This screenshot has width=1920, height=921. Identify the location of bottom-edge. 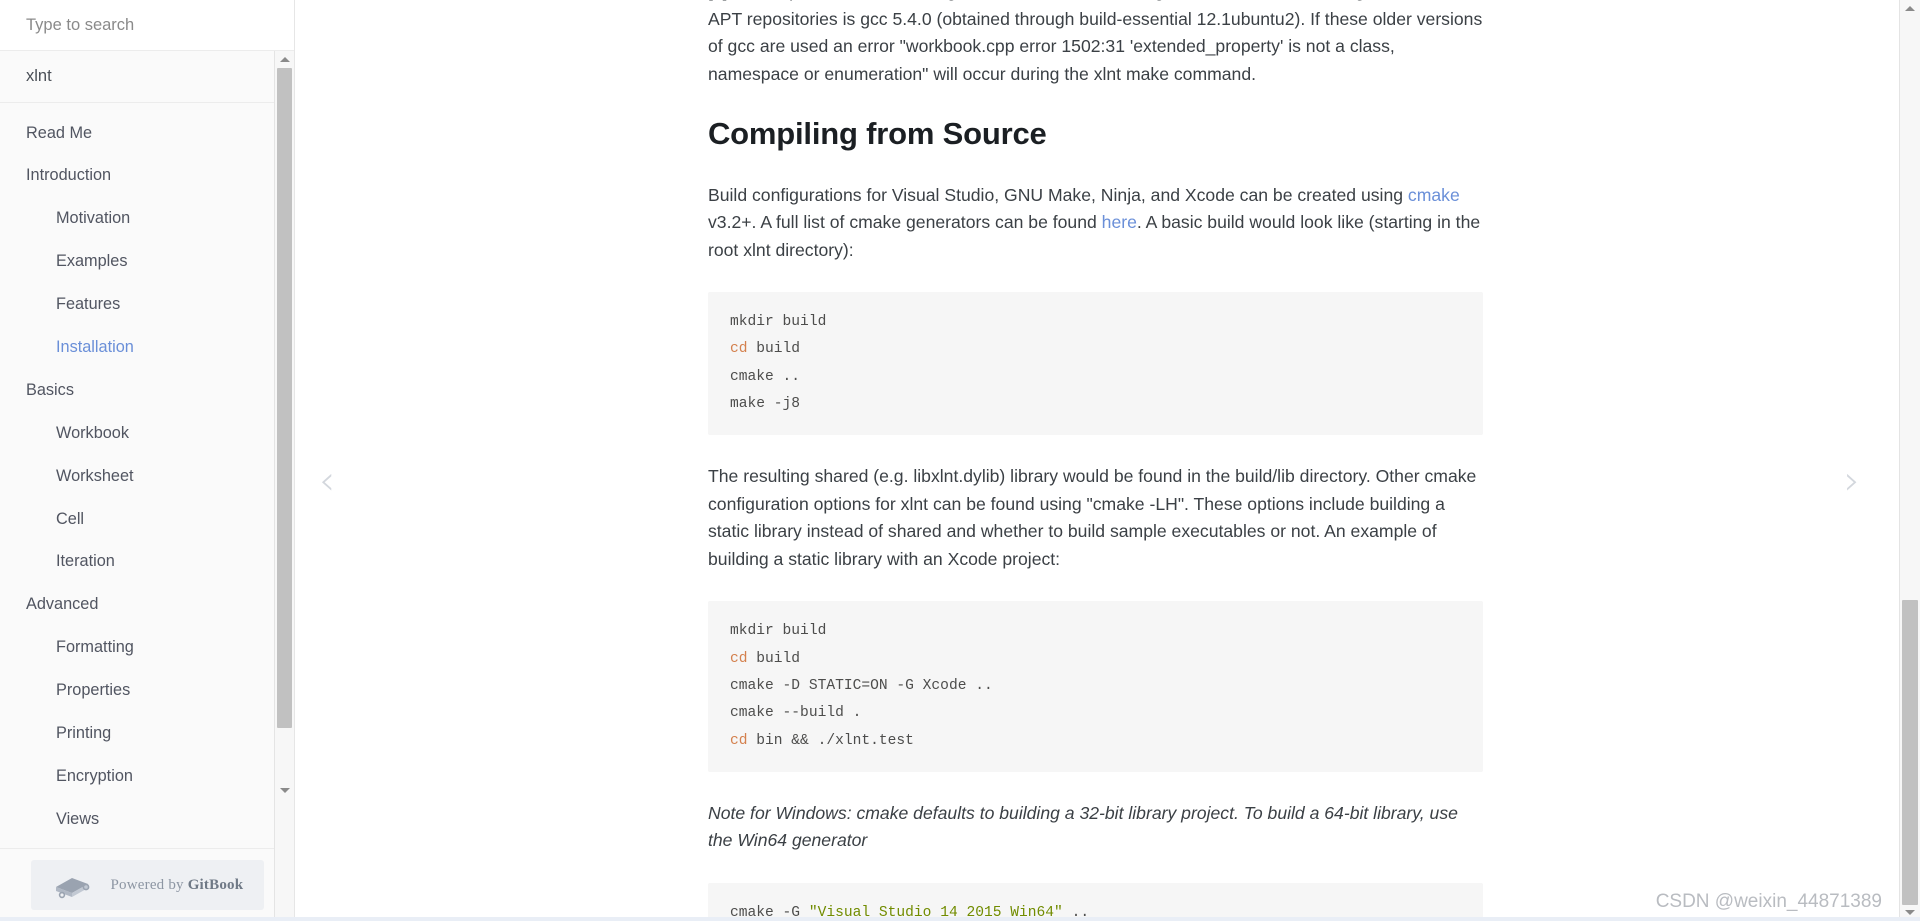
(960, 919).